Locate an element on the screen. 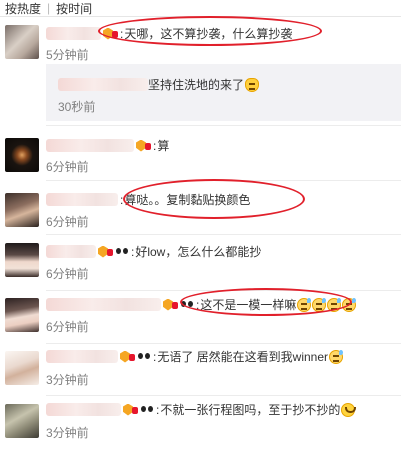 The image size is (401, 455). comment-item: : 无语了 居然能在这看到我winner 3分钟前 is located at coordinates (200, 371).